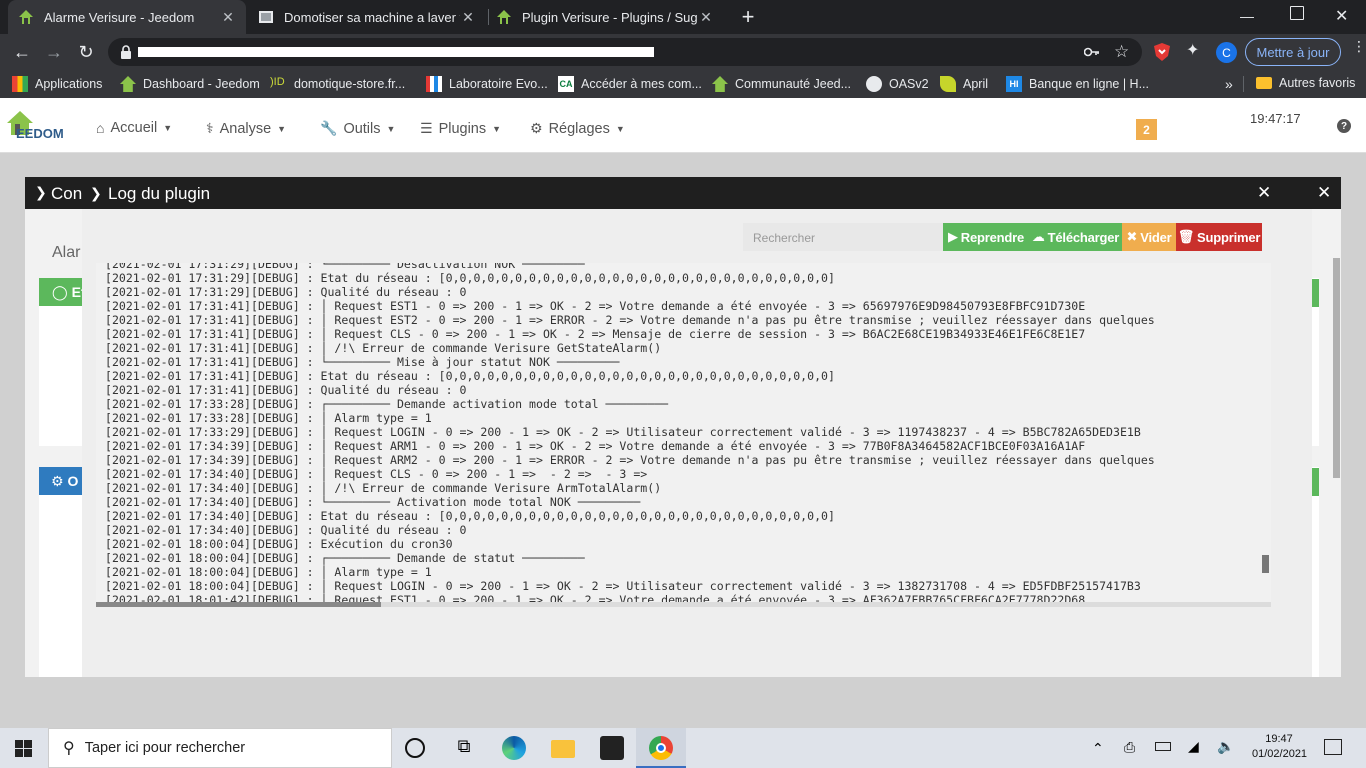 The image size is (1366, 768). Describe the element at coordinates (1146, 129) in the screenshot. I see `message-count-badge: 2` at that location.